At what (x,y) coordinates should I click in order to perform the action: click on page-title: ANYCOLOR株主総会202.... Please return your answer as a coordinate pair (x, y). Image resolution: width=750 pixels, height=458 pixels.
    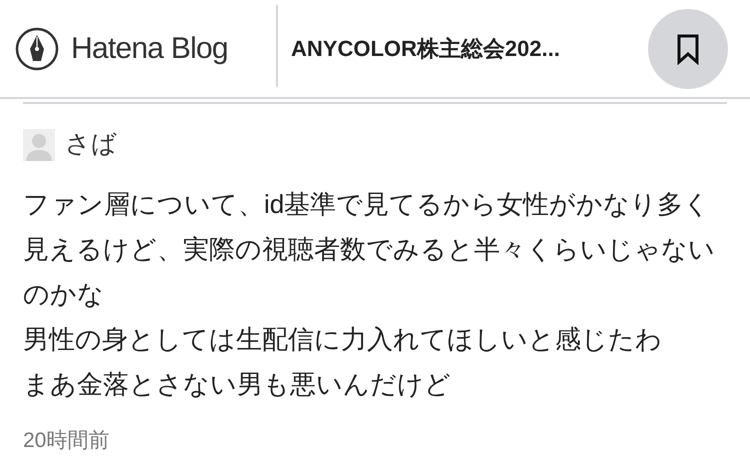
    Looking at the image, I should click on (426, 49).